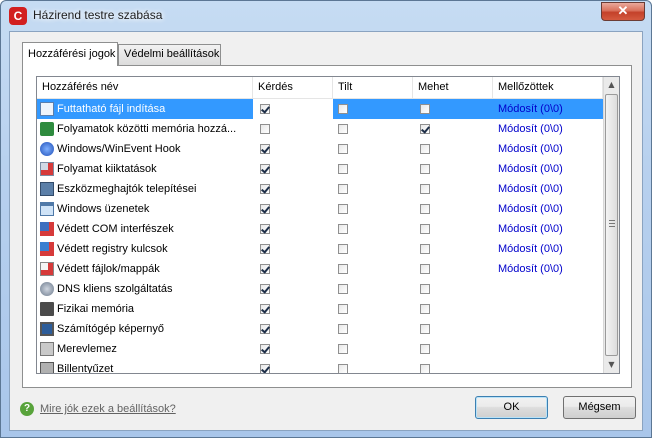 This screenshot has height=438, width=652. I want to click on executable-icon, so click(47, 109).